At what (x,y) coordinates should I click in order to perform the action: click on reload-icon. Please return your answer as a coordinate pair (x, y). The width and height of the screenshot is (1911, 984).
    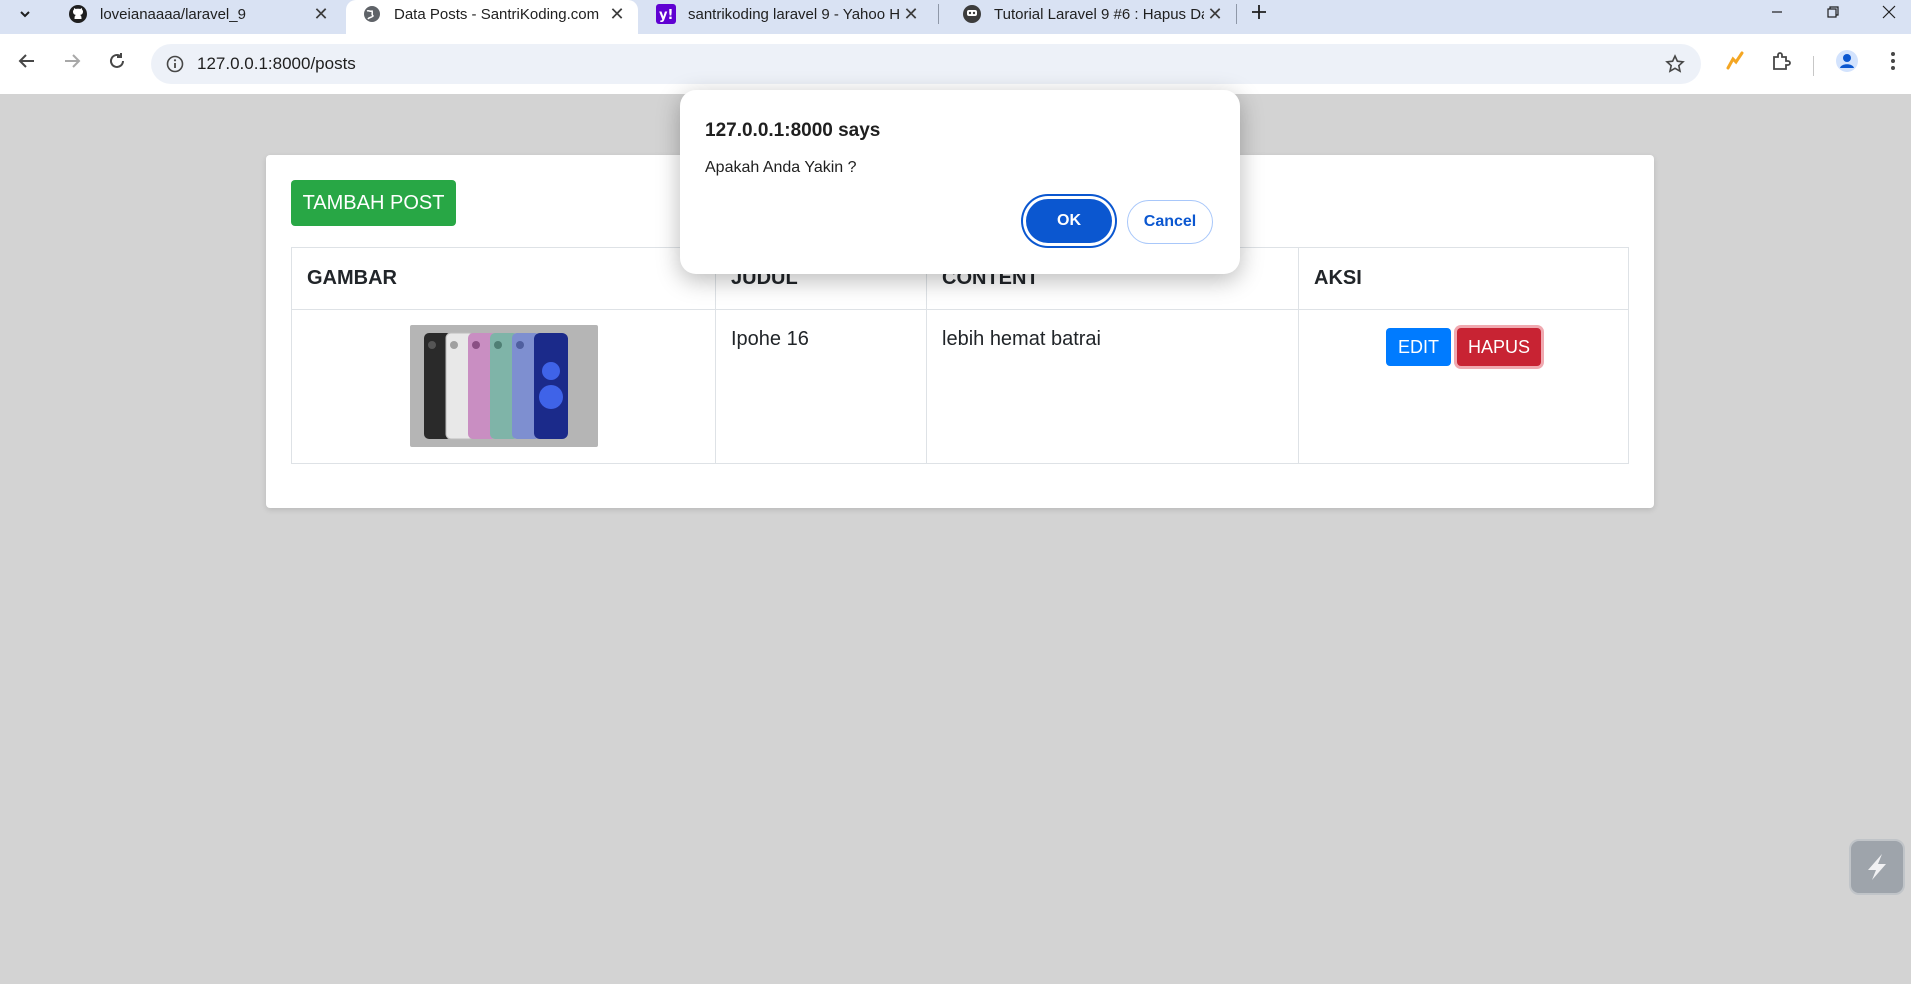
    Looking at the image, I should click on (117, 60).